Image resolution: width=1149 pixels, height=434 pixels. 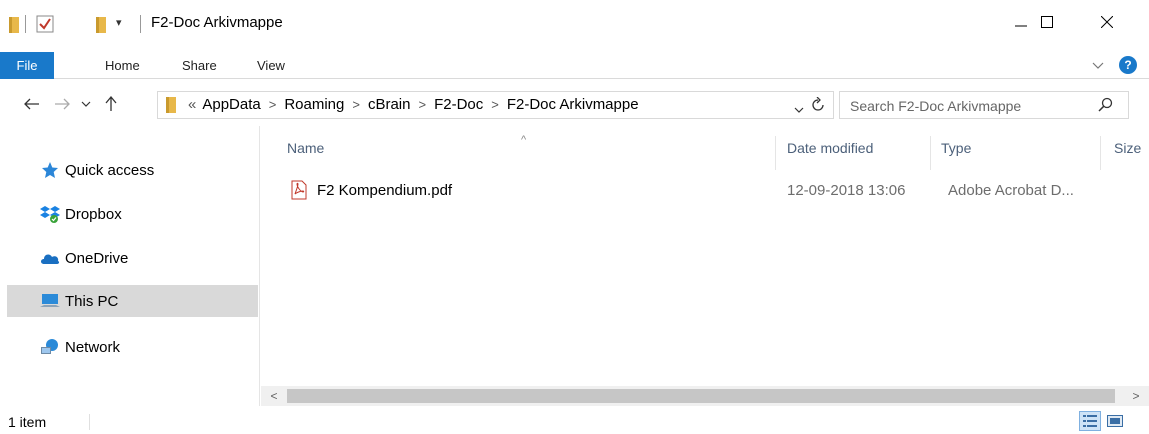 What do you see at coordinates (97, 258) in the screenshot?
I see `sidebar-item-label: OneDrive` at bounding box center [97, 258].